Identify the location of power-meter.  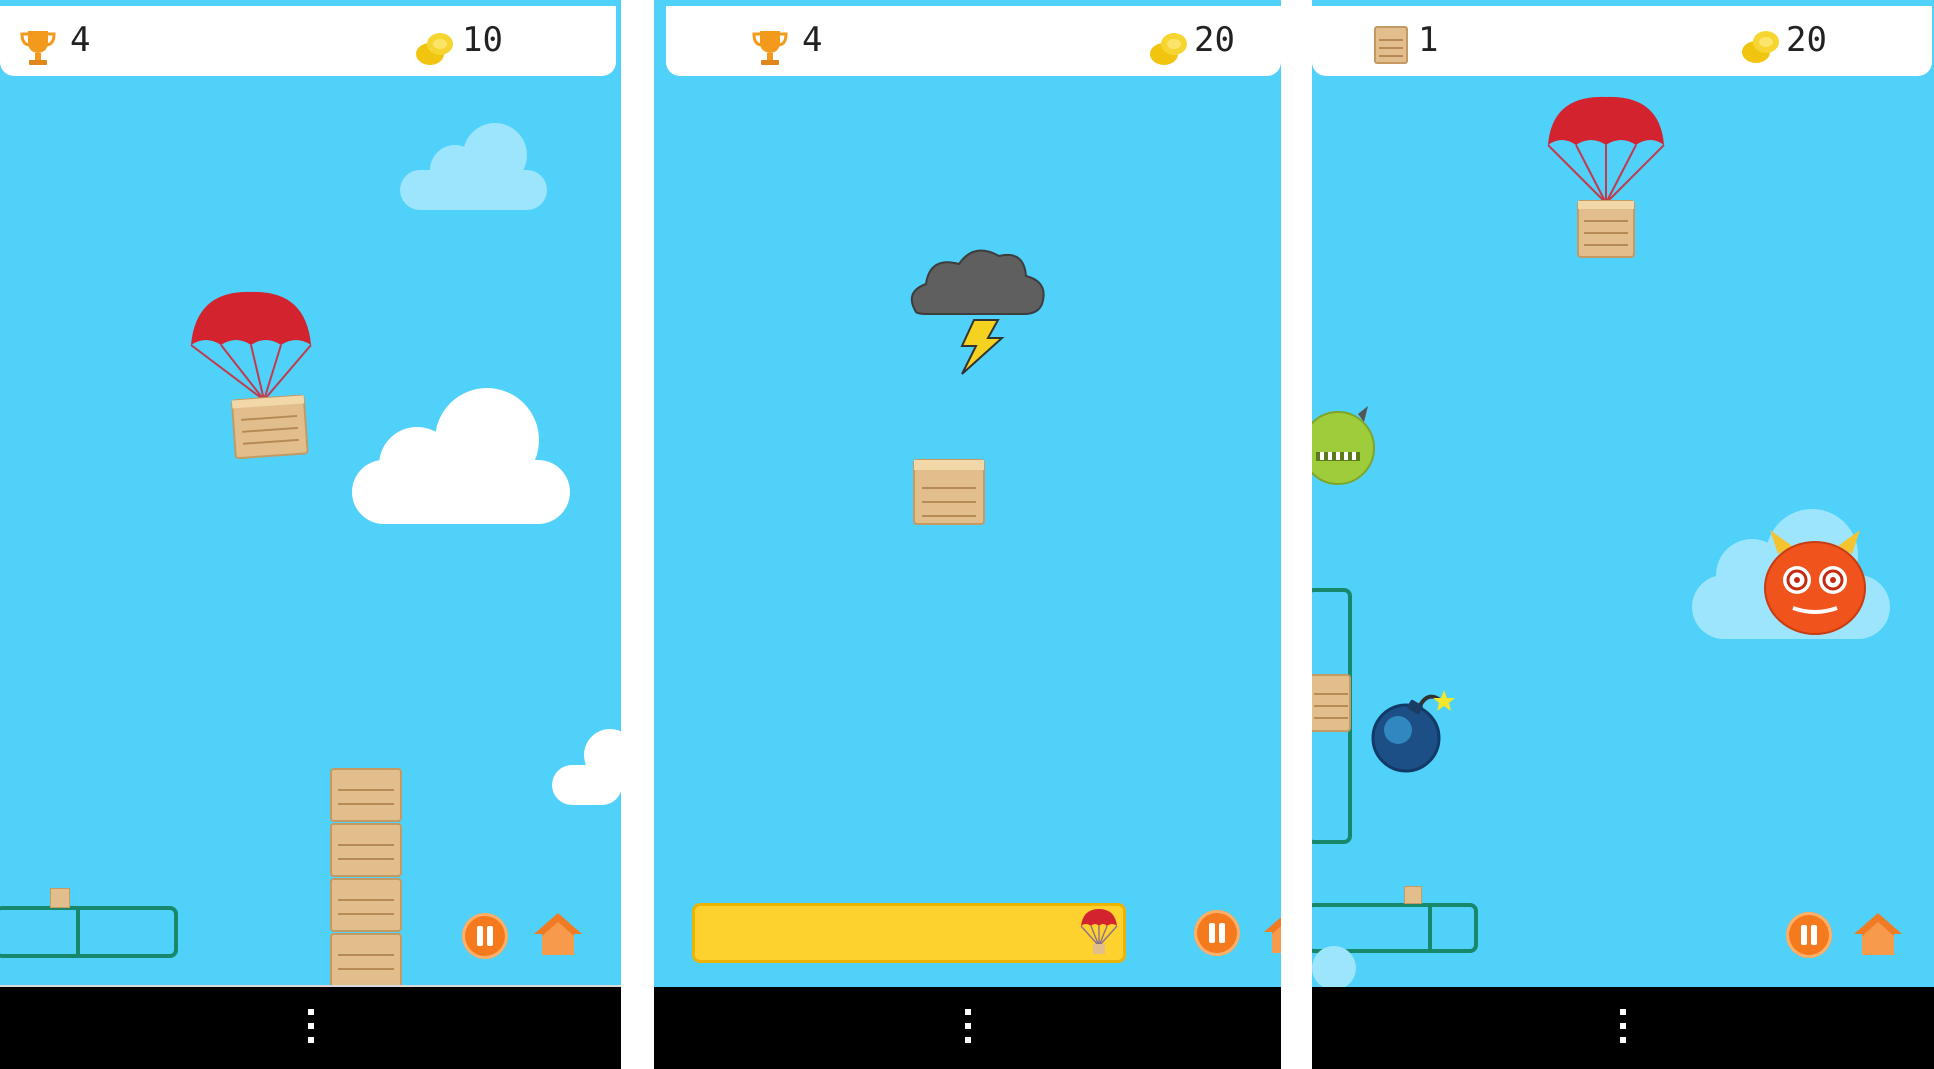
(909, 933).